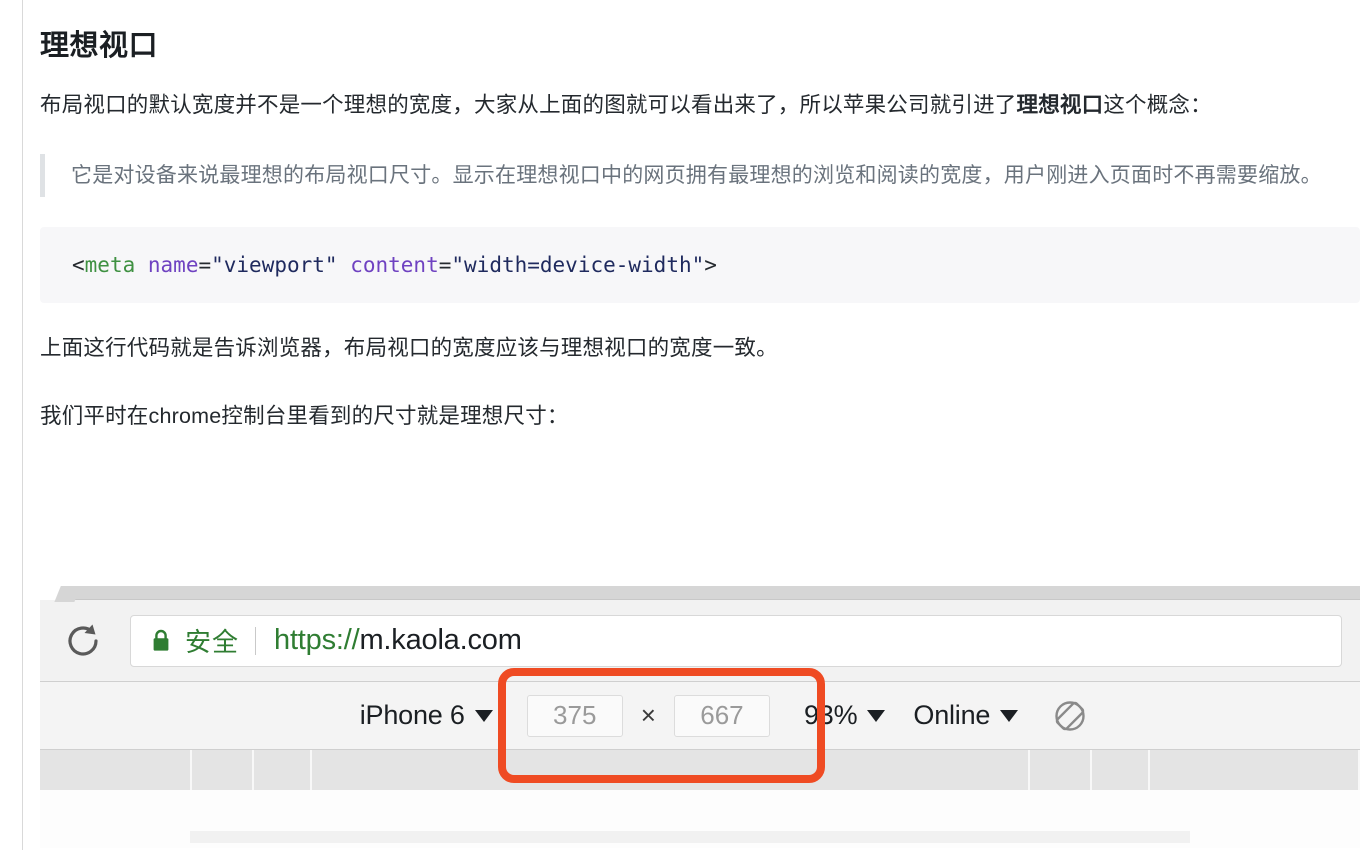  I want to click on code-token-space2, so click(344, 265).